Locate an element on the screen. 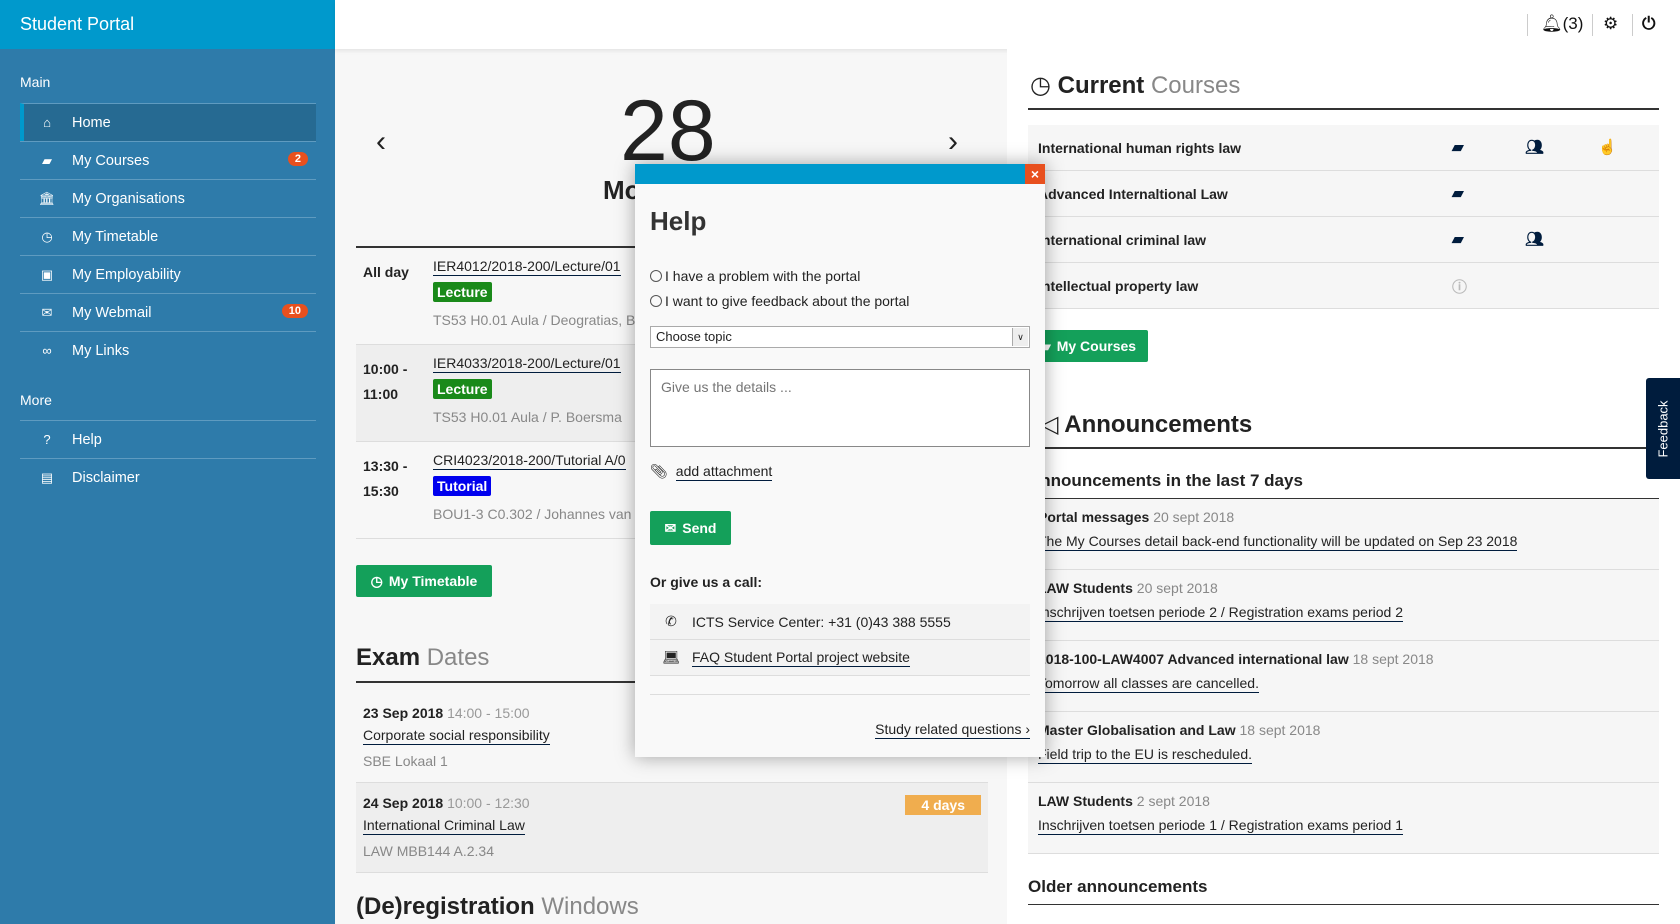 This screenshot has height=924, width=1680. announcement-link: Field trip to the EU is rescheduled. is located at coordinates (1145, 755).